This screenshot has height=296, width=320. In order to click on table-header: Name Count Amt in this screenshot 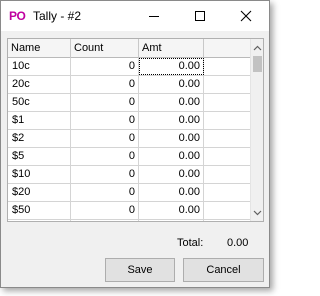, I will do `click(129, 48)`.